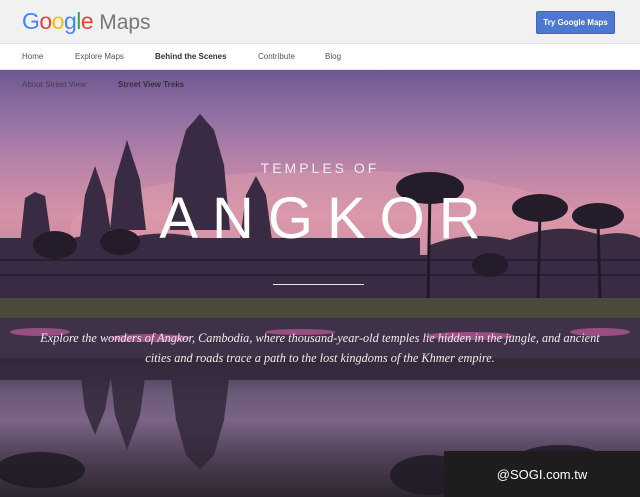 The image size is (640, 497). I want to click on google-wordmark: Google, so click(58, 21).